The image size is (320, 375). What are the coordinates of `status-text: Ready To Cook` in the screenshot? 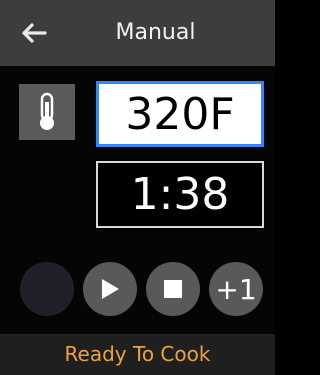 It's located at (137, 354).